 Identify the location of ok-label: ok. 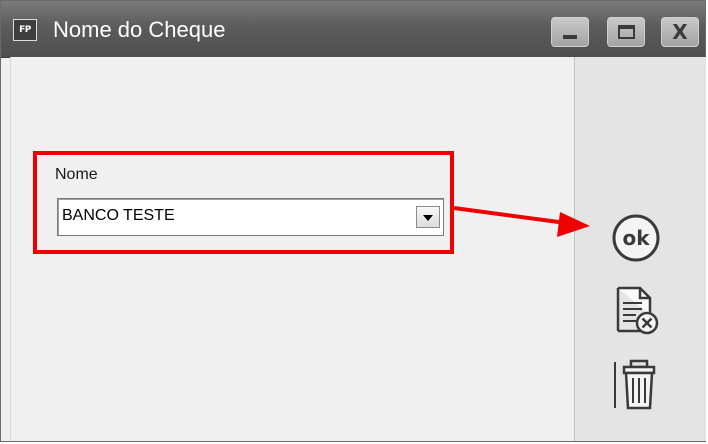
(636, 238).